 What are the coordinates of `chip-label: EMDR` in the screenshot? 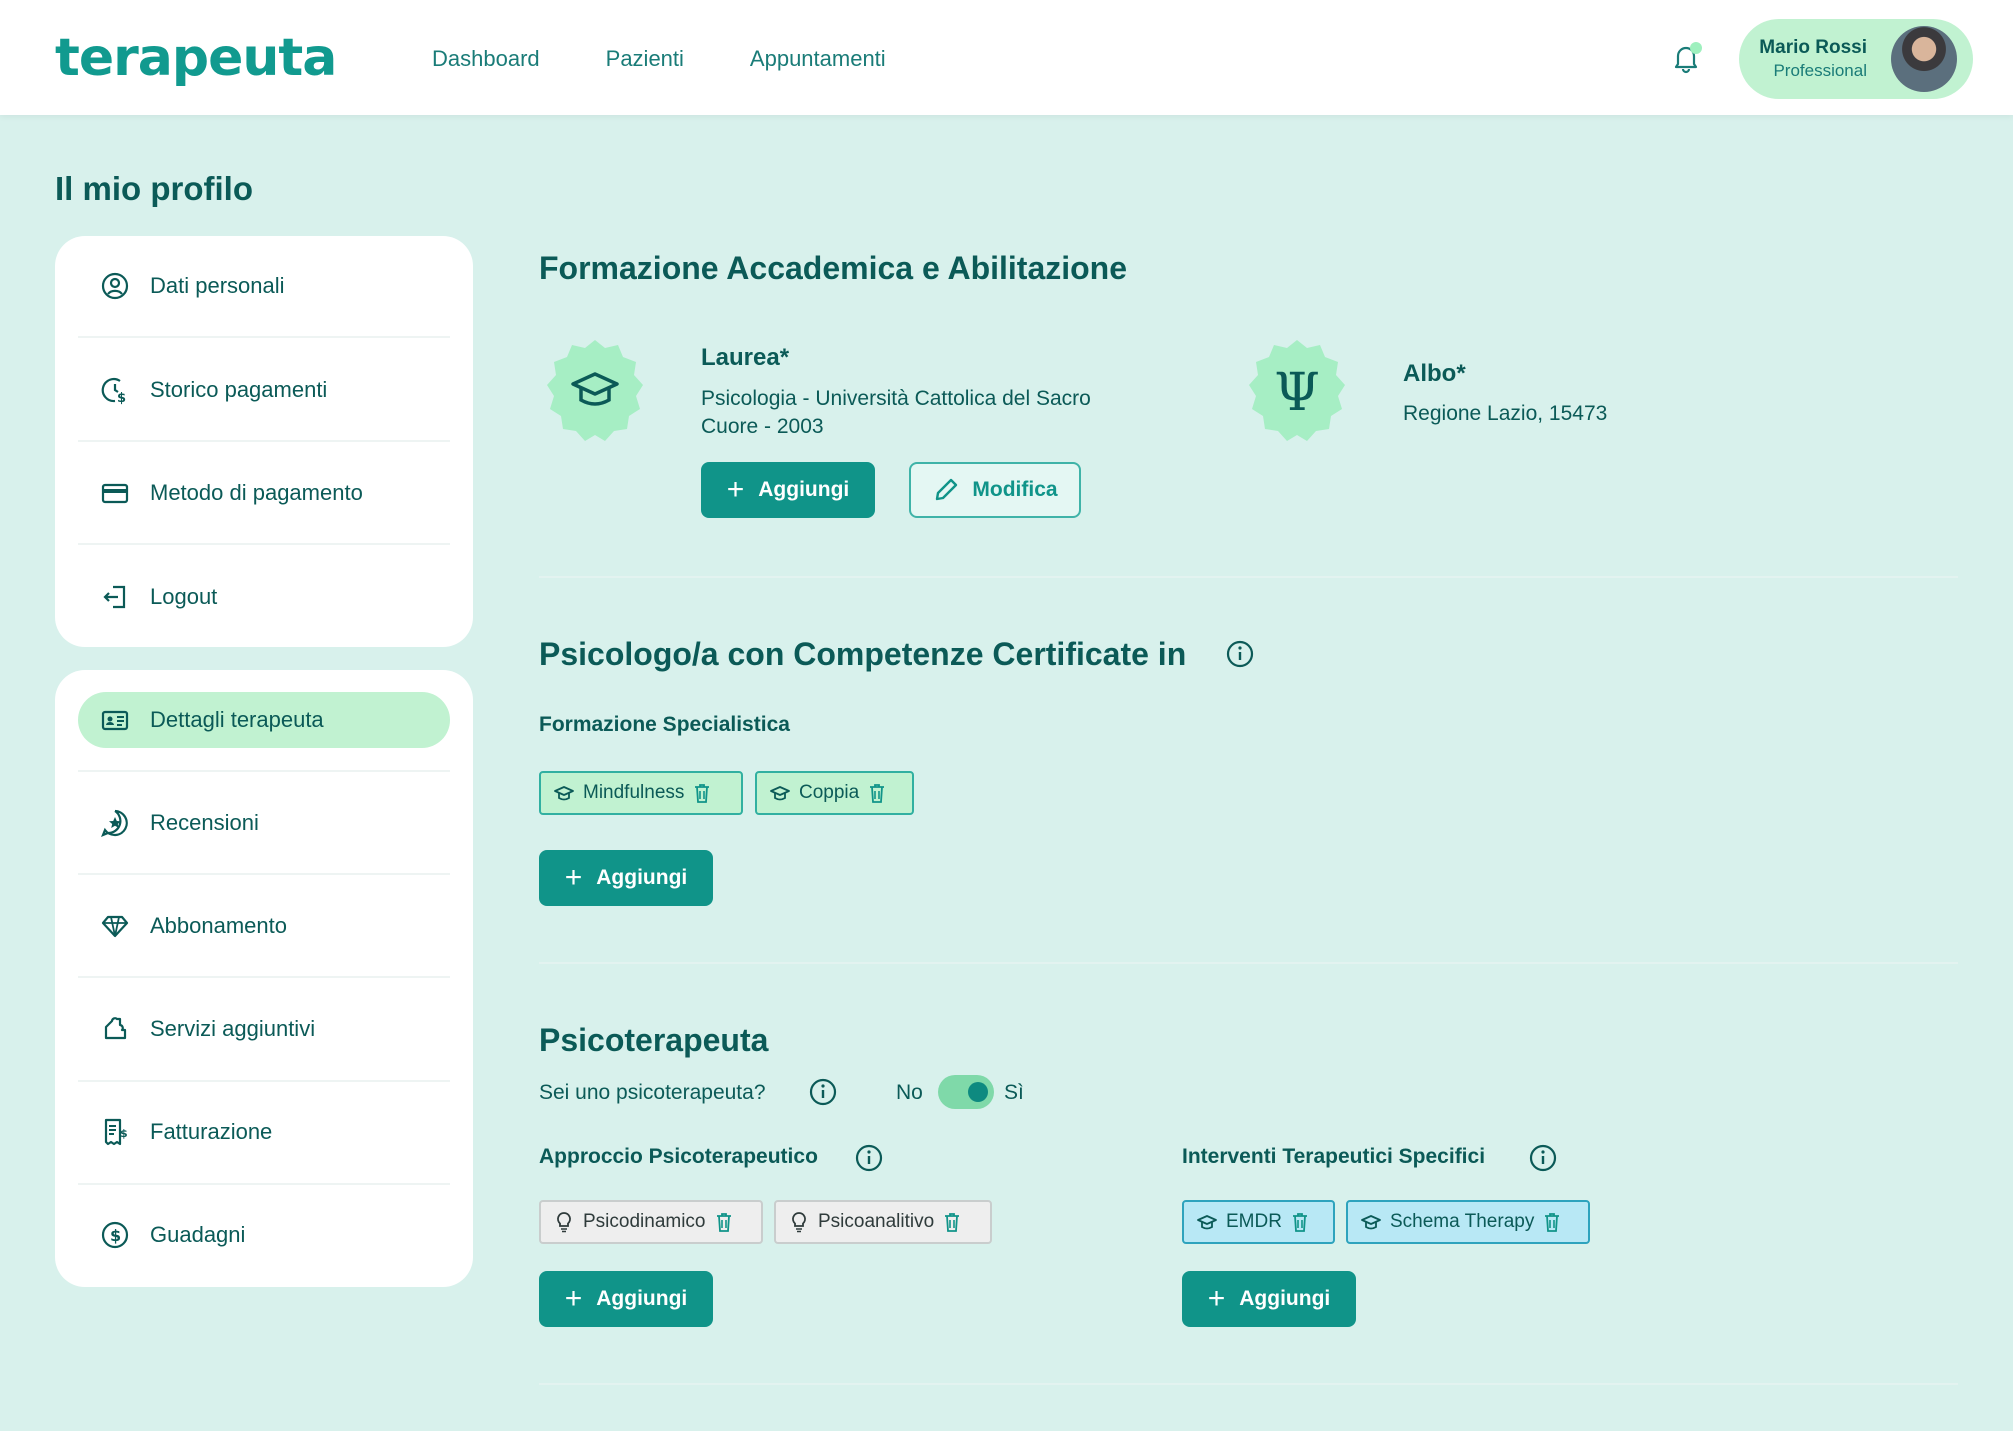 It's located at (1254, 1221).